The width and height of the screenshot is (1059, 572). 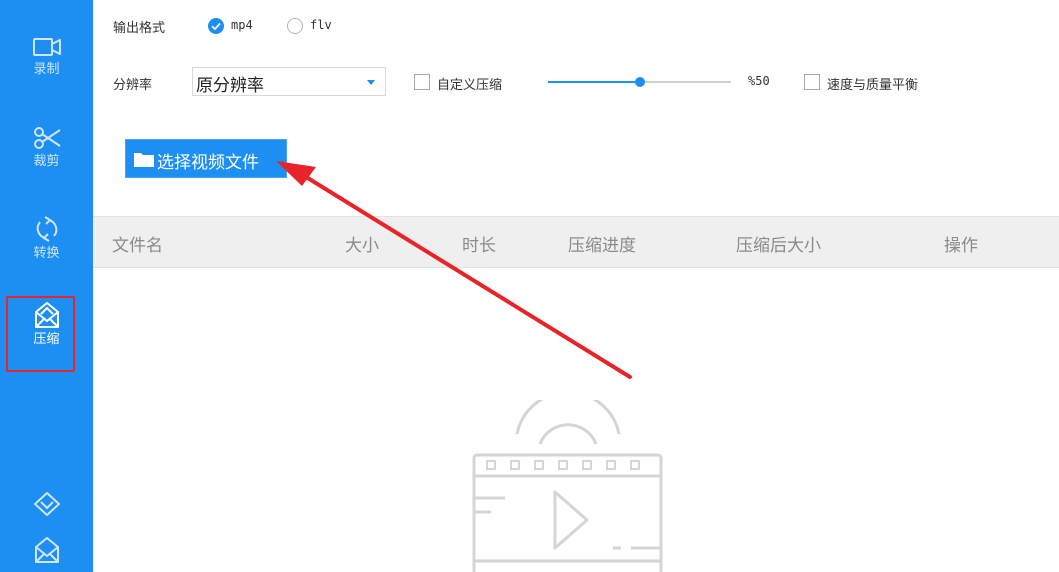 I want to click on balance-label: 速度与质量平衡, so click(x=872, y=83).